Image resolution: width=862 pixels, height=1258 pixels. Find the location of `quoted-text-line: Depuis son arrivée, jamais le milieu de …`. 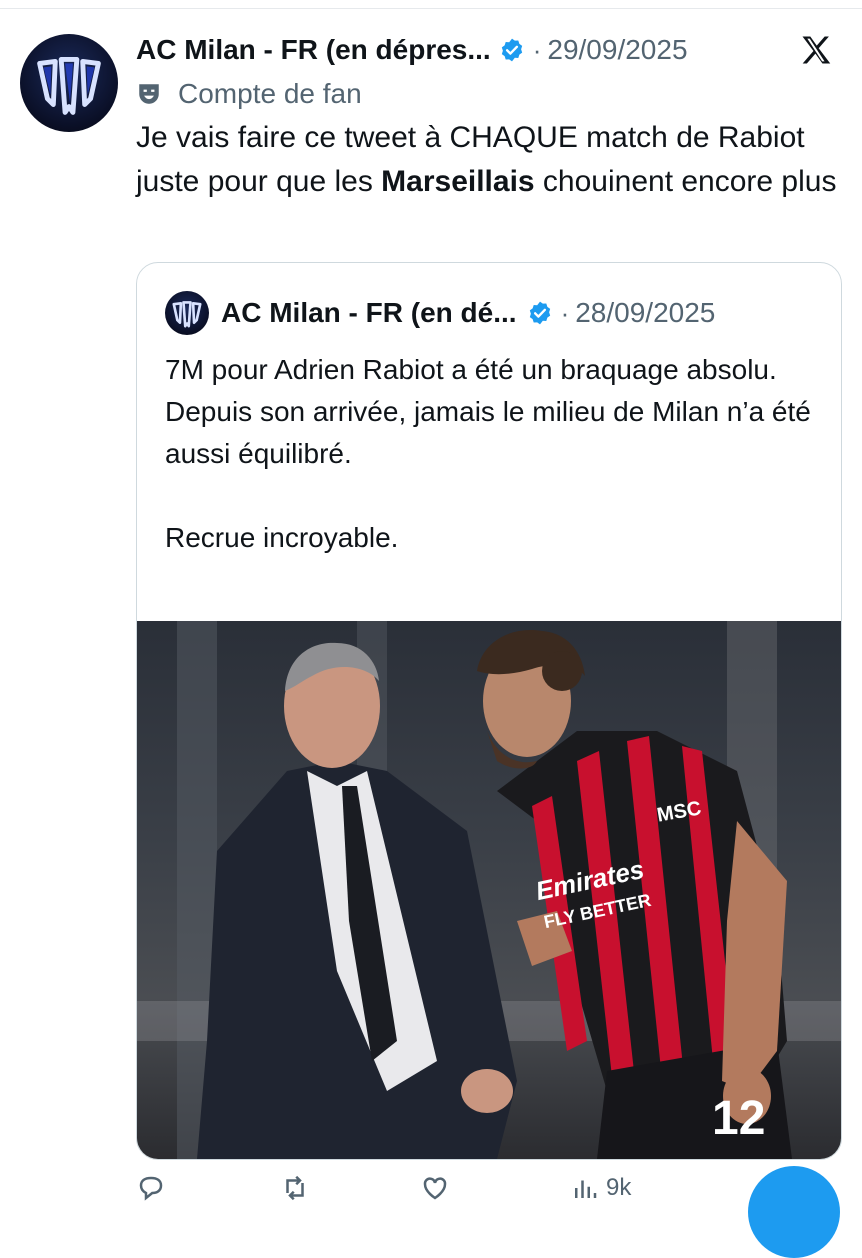

quoted-text-line: Depuis son arrivée, jamais le milieu de … is located at coordinates (488, 432).